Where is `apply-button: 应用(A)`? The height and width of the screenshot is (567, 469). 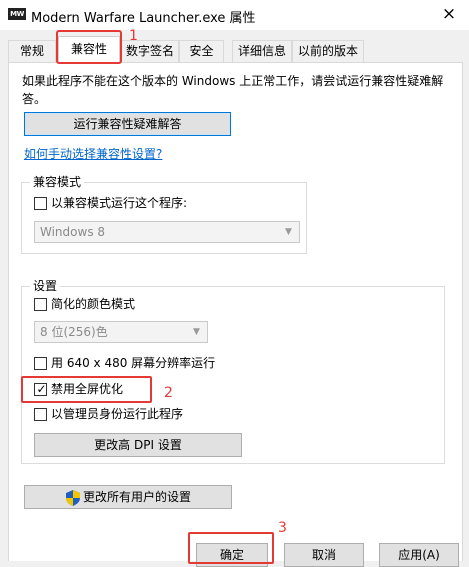
apply-button: 应用(A) is located at coordinates (419, 555).